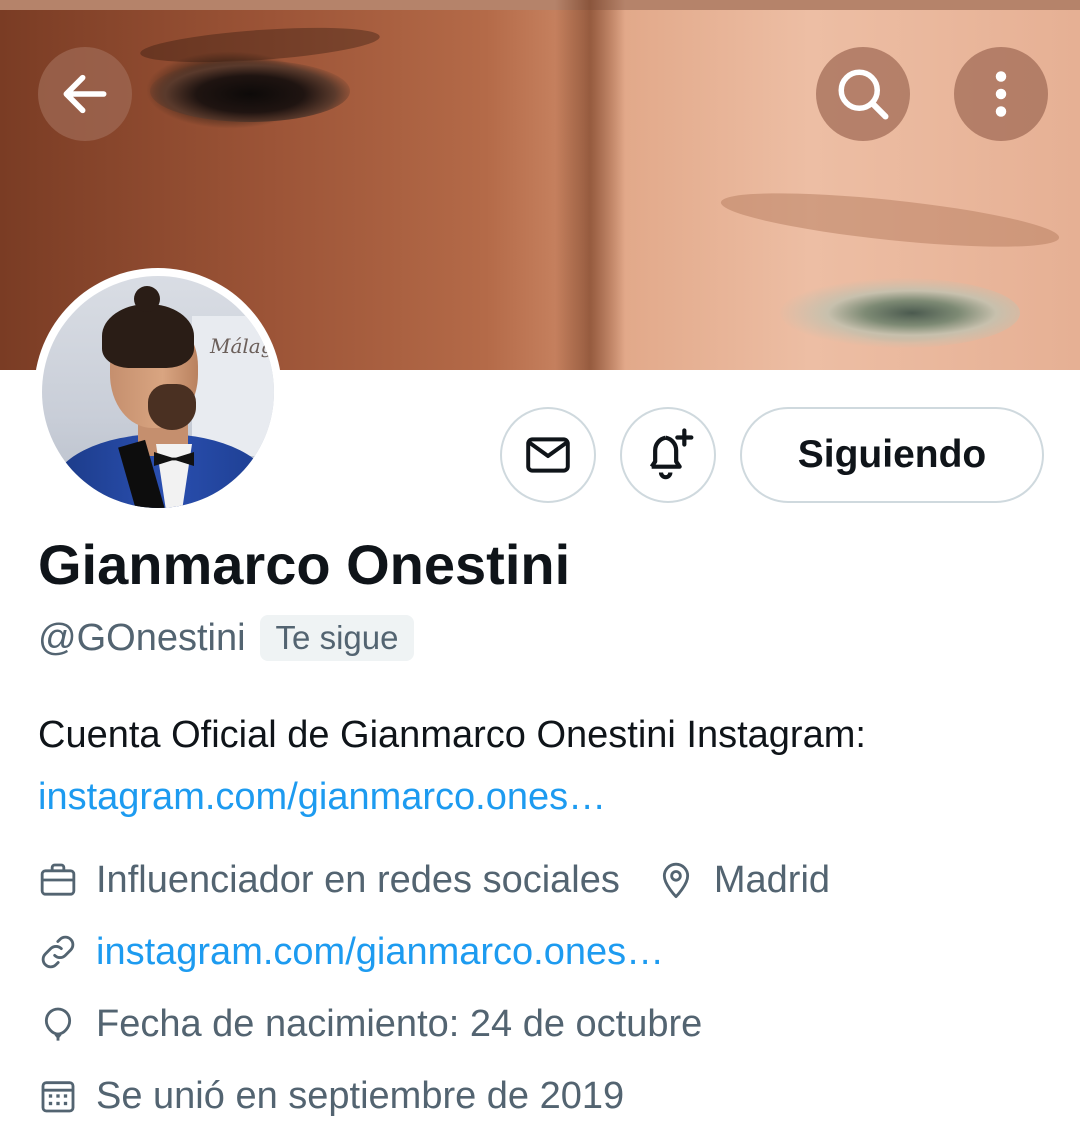 This screenshot has height=1142, width=1080. I want to click on user-handle: @GOnestini, so click(142, 637).